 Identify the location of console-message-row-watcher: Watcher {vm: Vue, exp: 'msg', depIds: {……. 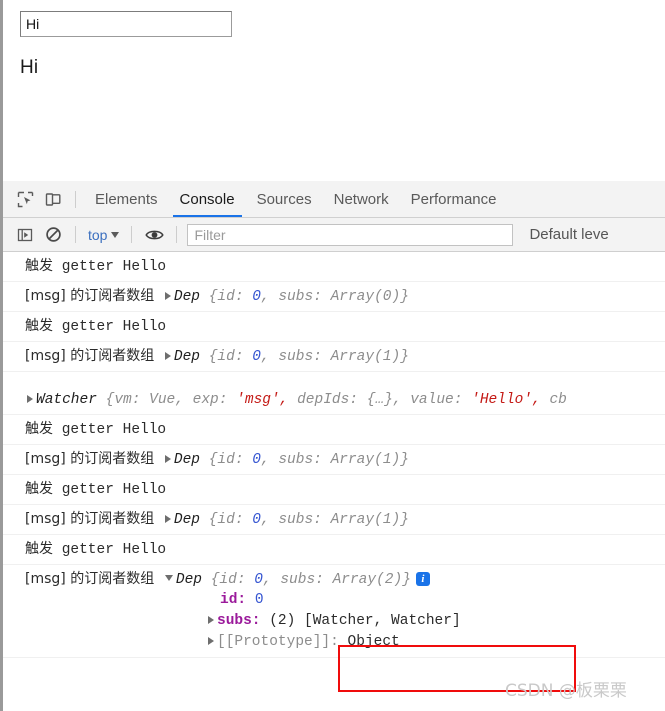
(334, 400).